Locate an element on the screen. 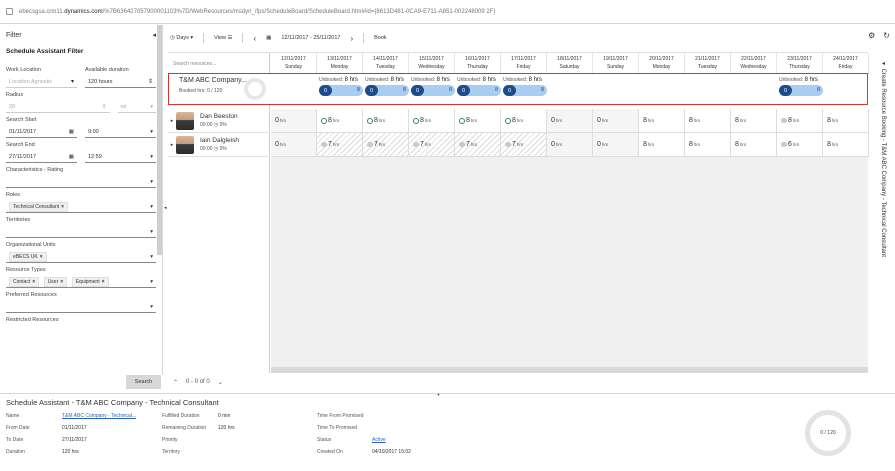 The image size is (895, 471). from-date-value: 01/11/2017 is located at coordinates (74, 428).